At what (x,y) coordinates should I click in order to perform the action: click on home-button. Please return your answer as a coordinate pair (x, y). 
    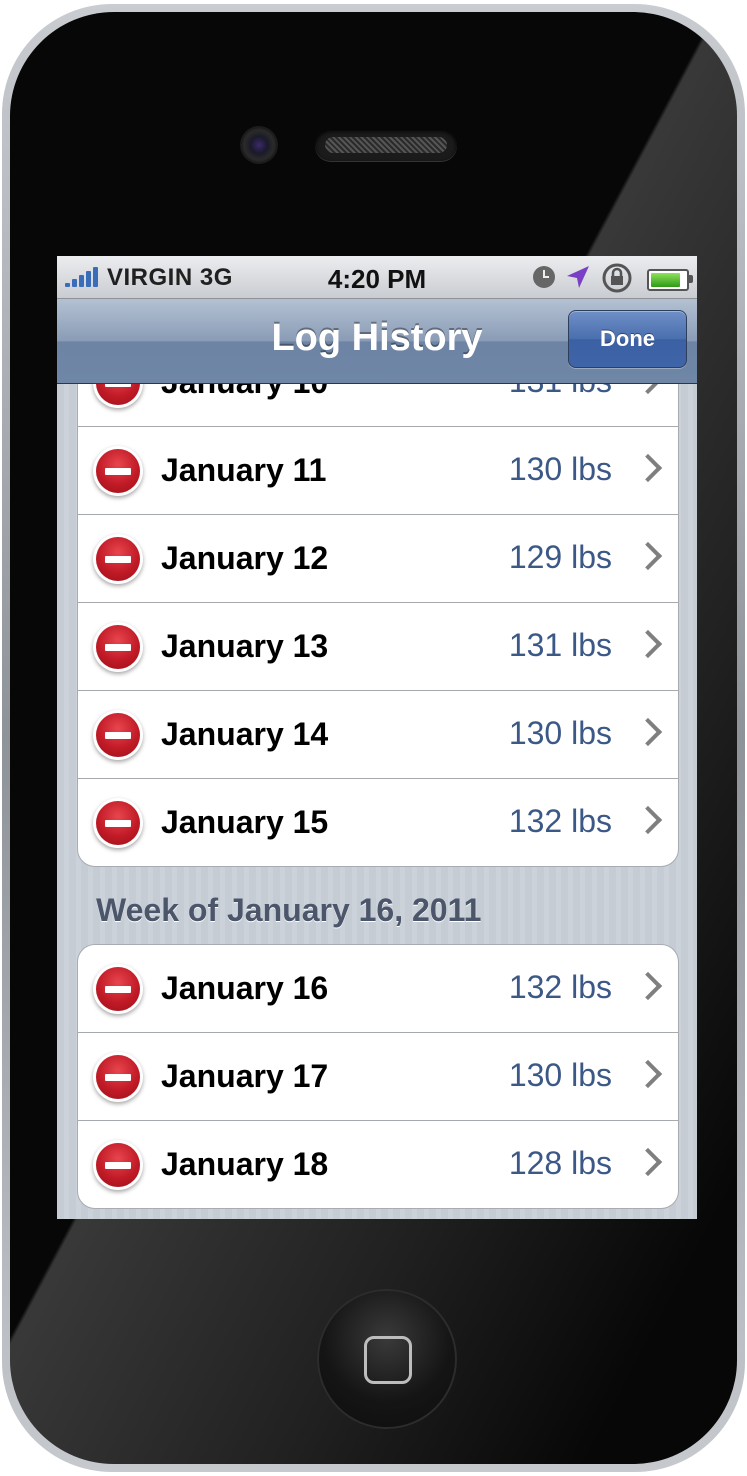
    Looking at the image, I should click on (387, 1359).